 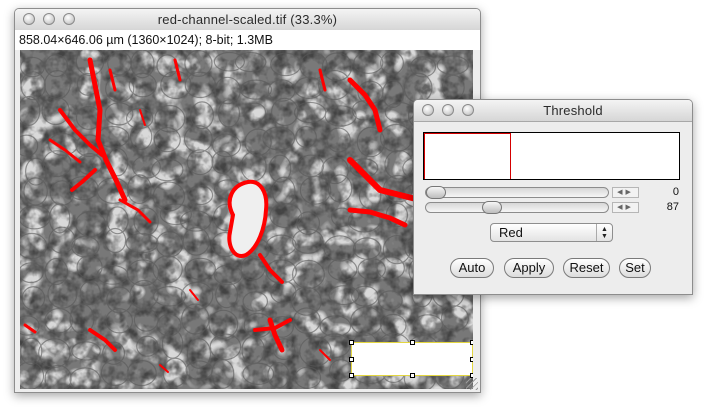 I want to click on histogram, so click(x=551, y=156).